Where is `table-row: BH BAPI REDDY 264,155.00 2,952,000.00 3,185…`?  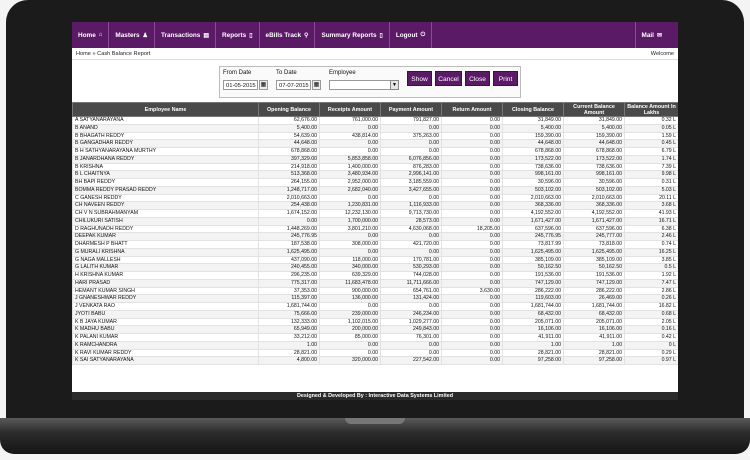
table-row: BH BAPI REDDY 264,155.00 2,952,000.00 3,185… is located at coordinates (375, 182).